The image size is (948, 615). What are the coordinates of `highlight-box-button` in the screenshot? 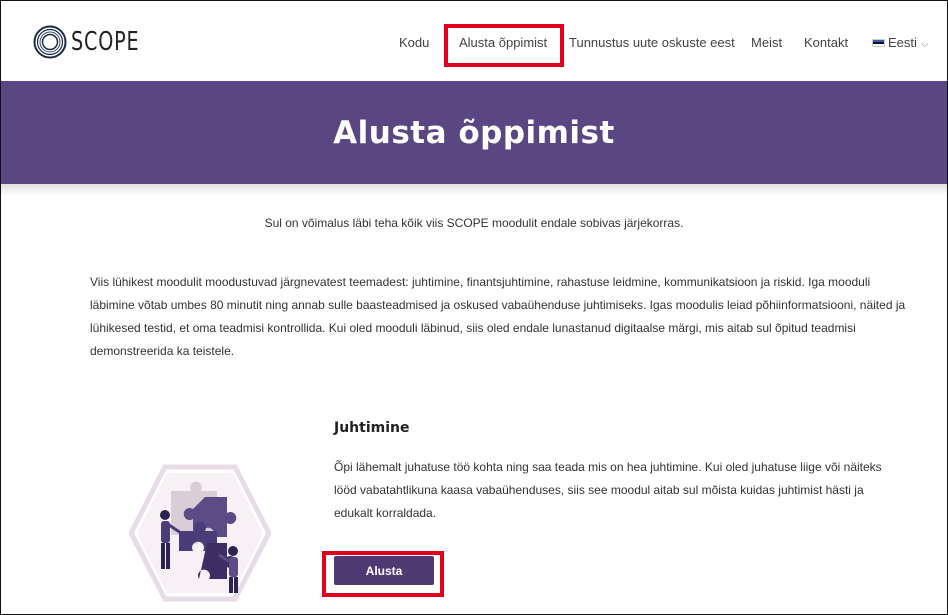 It's located at (383, 574).